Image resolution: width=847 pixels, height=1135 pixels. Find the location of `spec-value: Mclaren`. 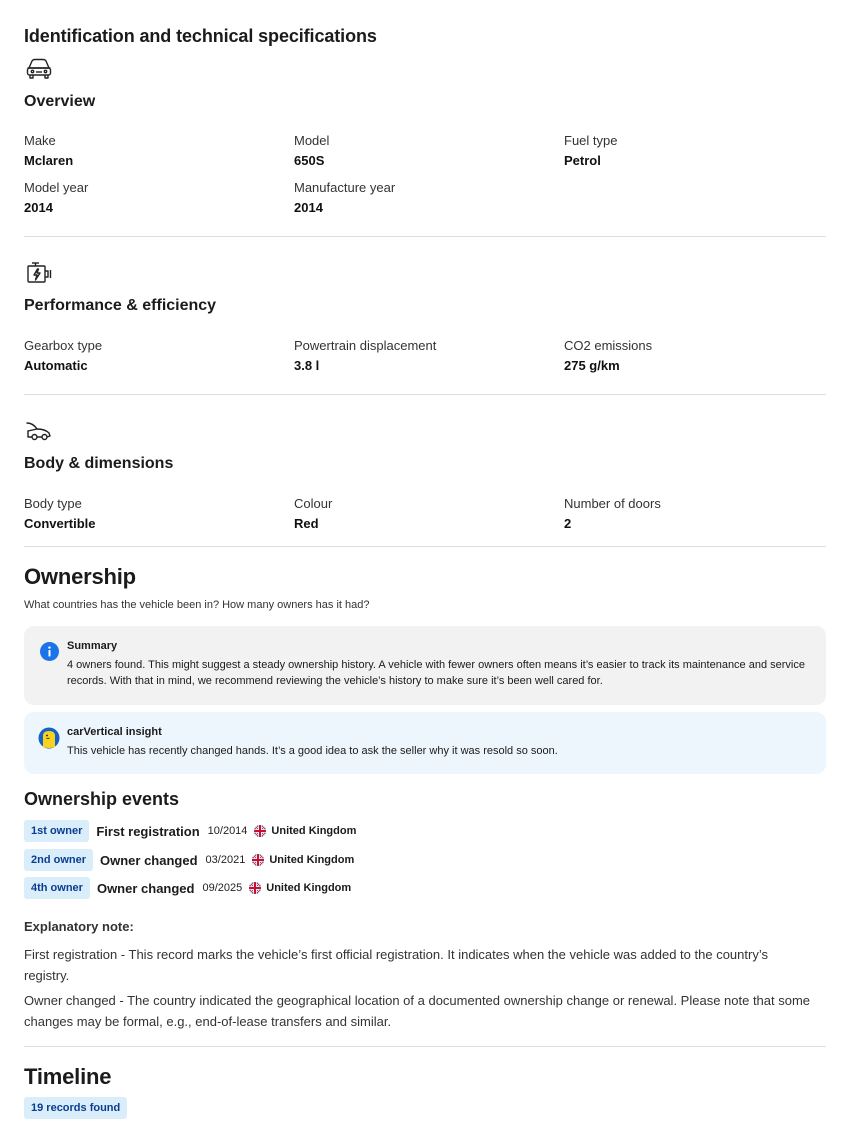

spec-value: Mclaren is located at coordinates (49, 160).